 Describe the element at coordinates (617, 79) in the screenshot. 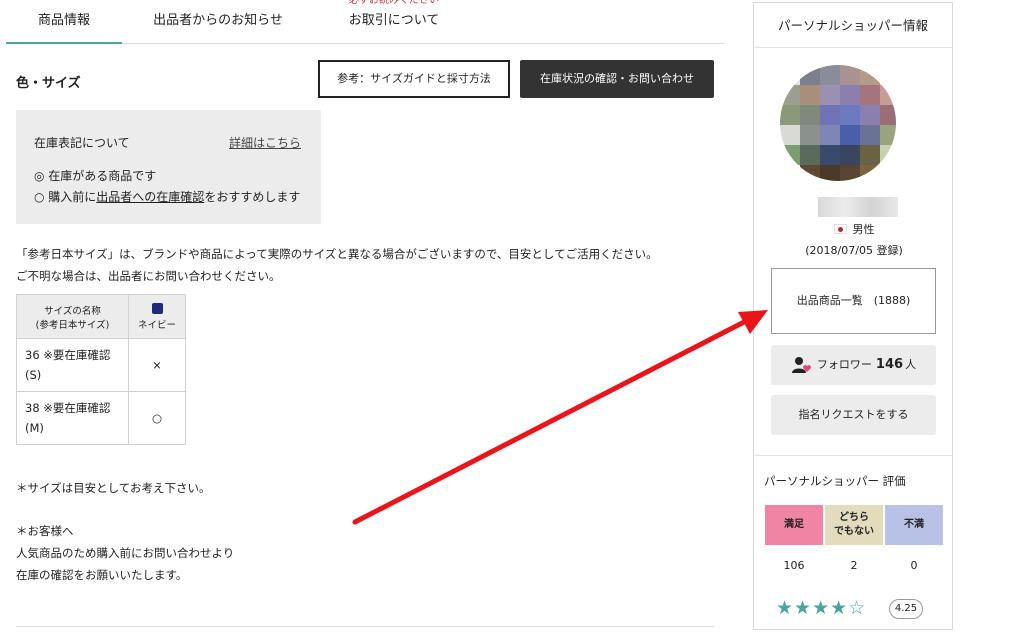

I see `stock-inquiry-button: 在庫状況の確認・お問い合わせ` at that location.